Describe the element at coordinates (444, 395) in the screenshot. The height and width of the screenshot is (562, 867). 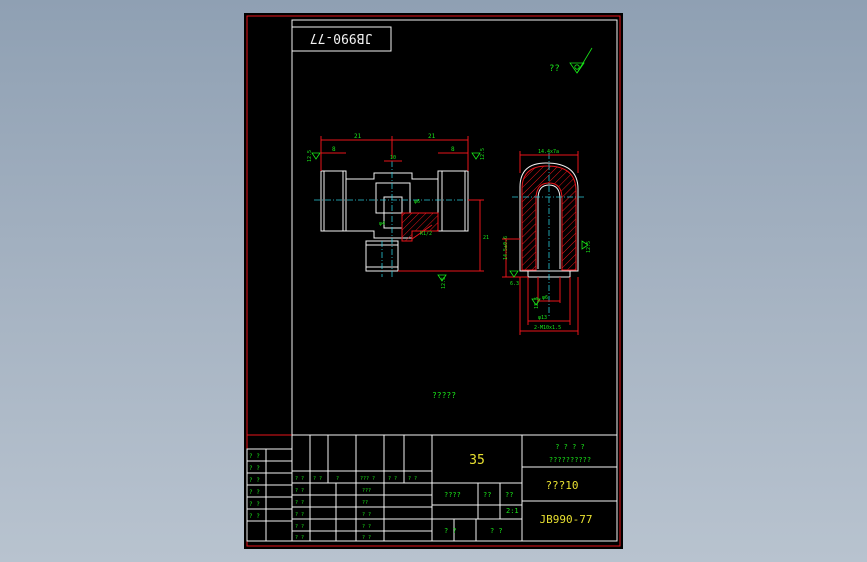
I see `center-note: ?????` at that location.